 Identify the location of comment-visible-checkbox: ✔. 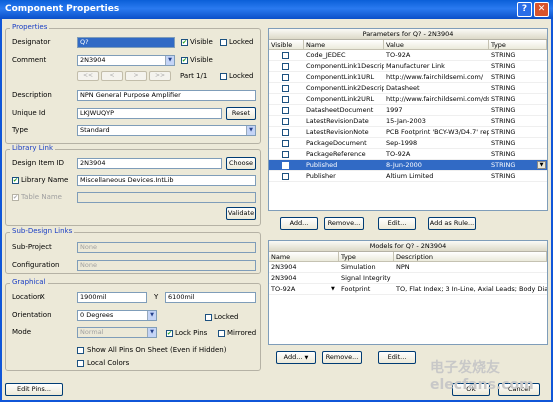
(184, 60).